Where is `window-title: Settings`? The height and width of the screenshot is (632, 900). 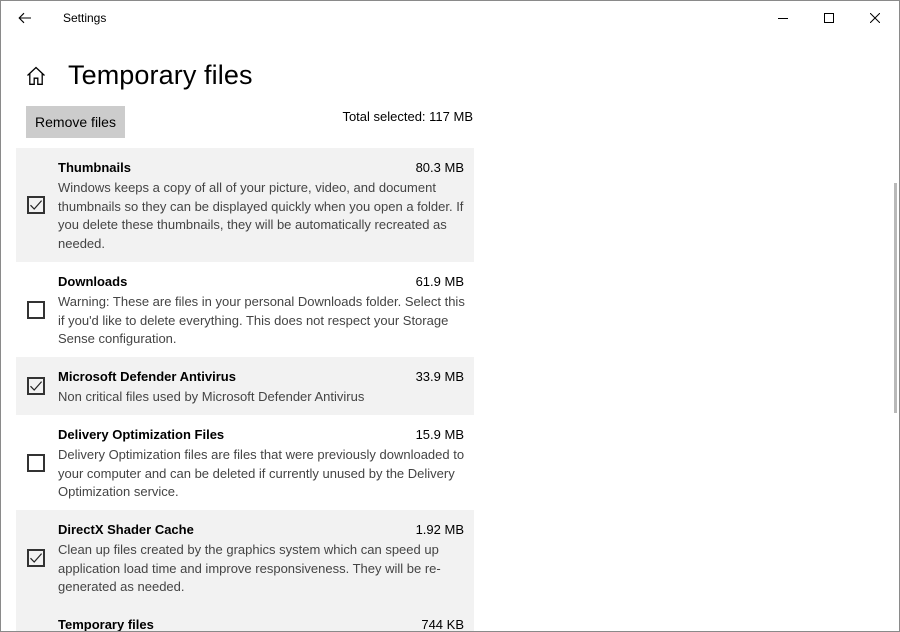 window-title: Settings is located at coordinates (85, 18).